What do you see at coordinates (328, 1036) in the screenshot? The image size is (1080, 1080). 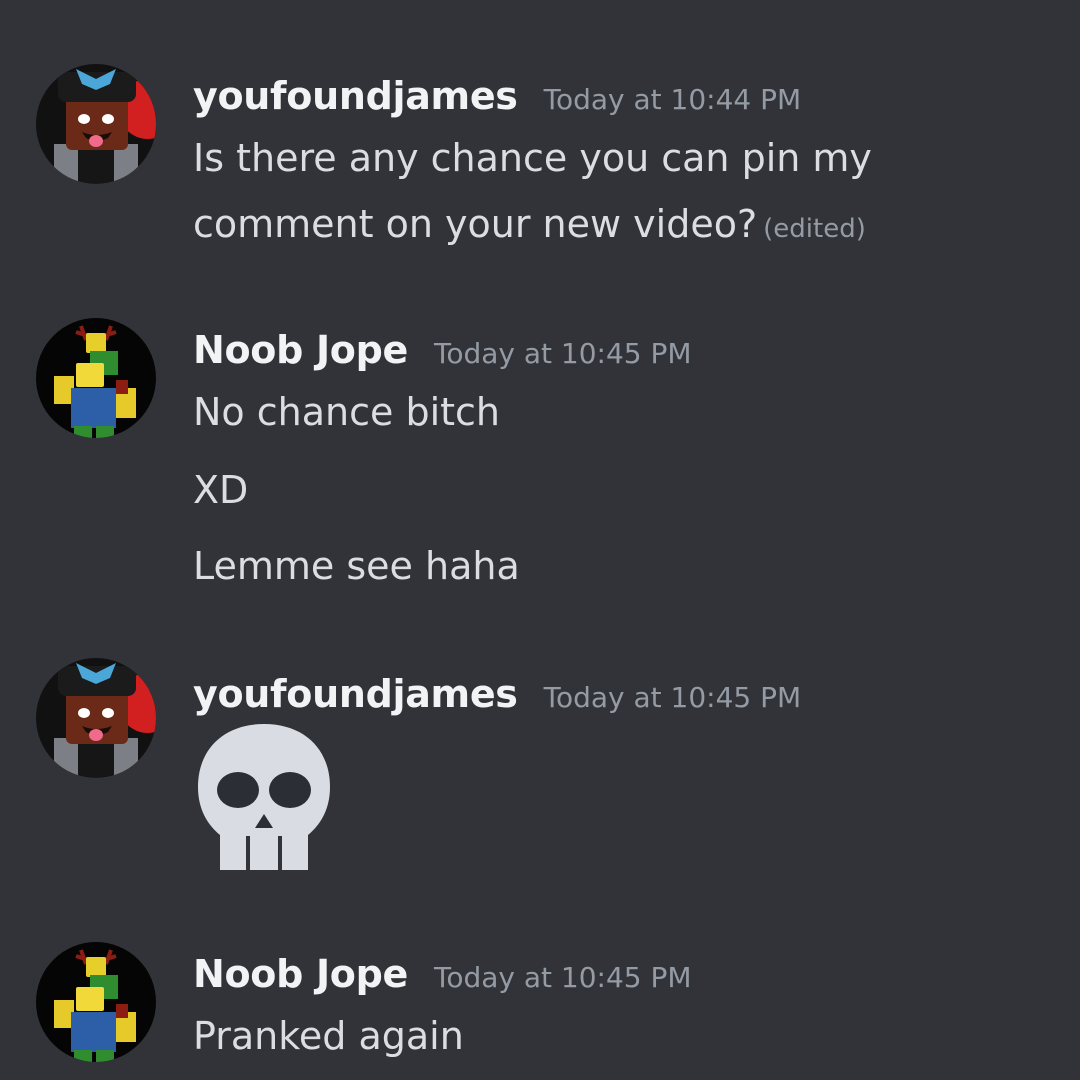 I see `message-text: Pranked again` at bounding box center [328, 1036].